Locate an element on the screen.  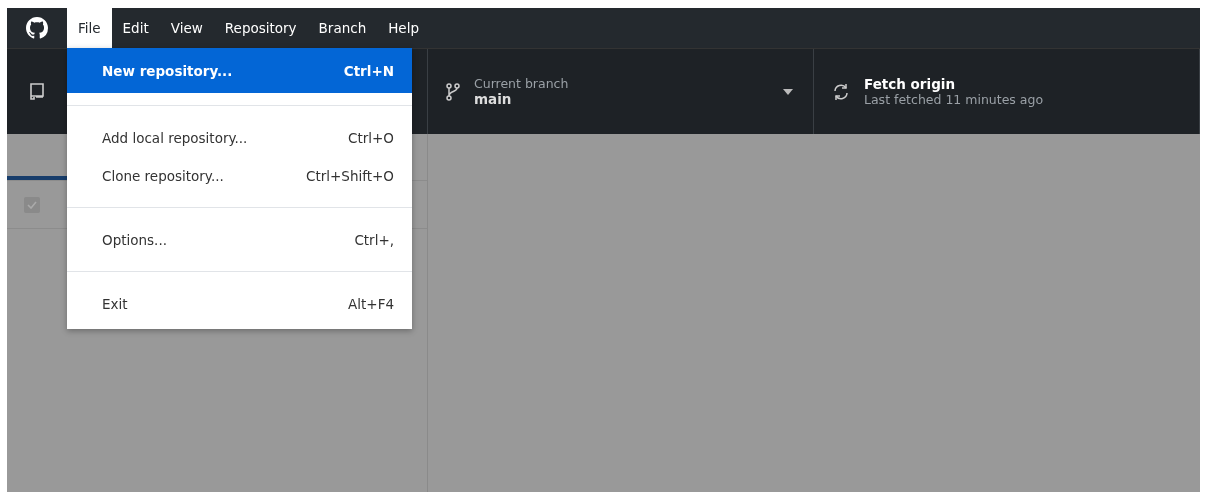
menu-item: Repository is located at coordinates (260, 28).